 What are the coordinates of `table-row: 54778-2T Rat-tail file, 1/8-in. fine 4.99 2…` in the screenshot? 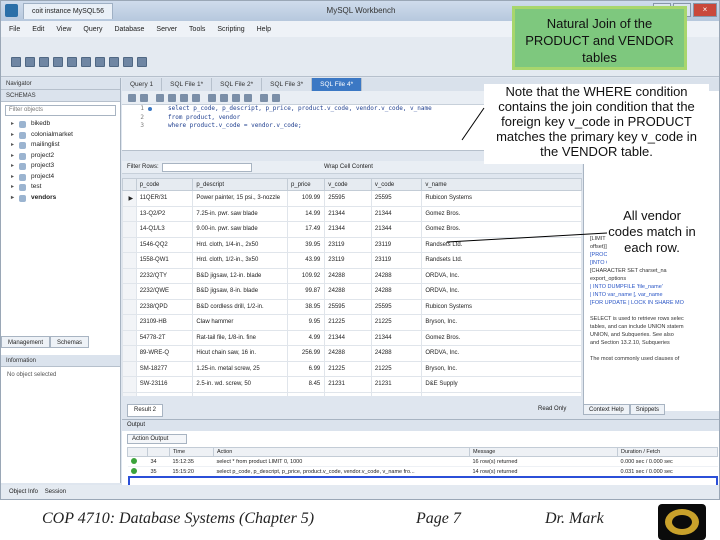 It's located at (352, 337).